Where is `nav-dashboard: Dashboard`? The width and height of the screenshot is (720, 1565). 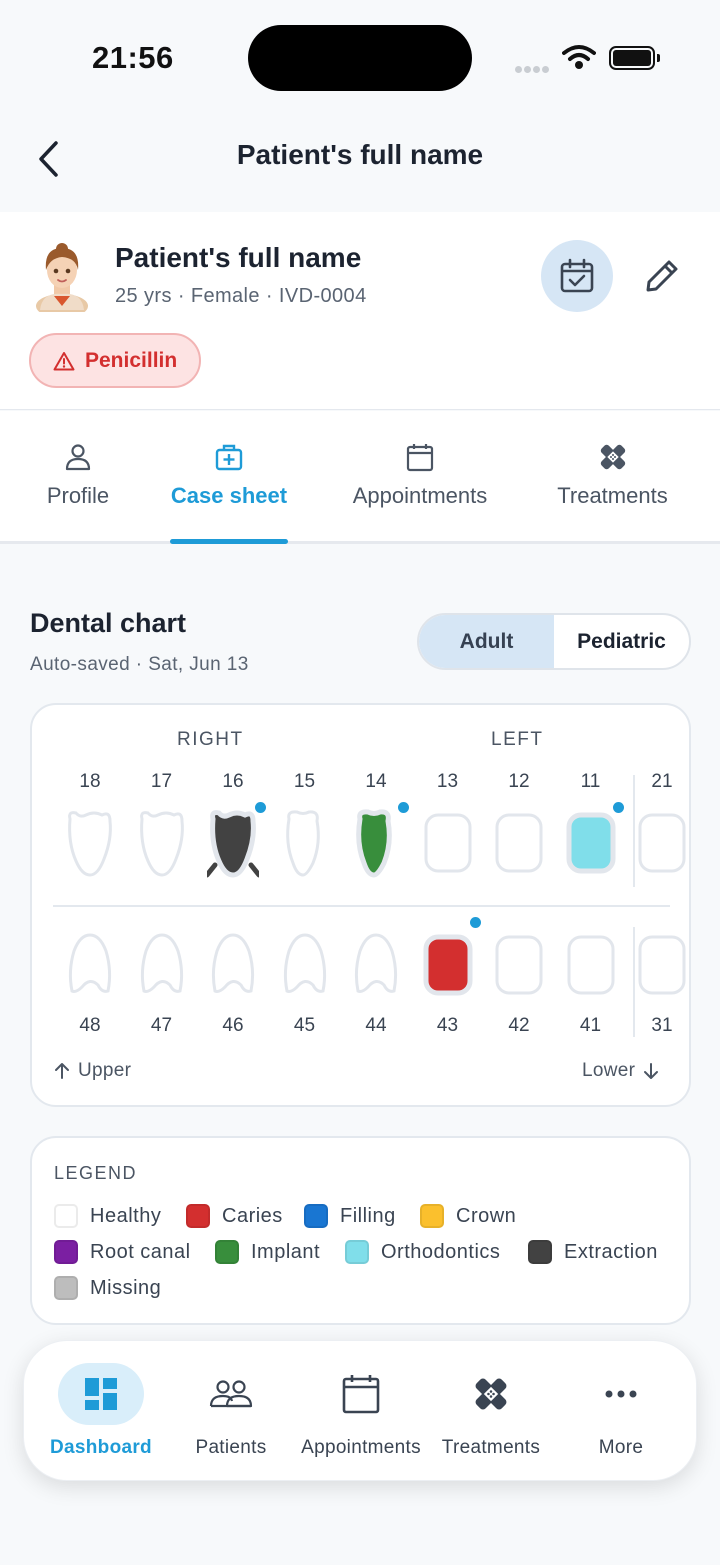
nav-dashboard: Dashboard is located at coordinates (101, 1411).